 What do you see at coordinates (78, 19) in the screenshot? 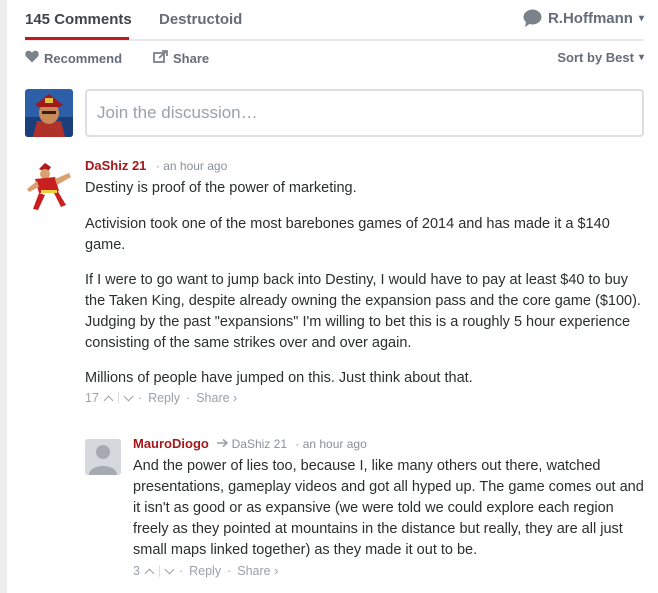
I see `tab-comments: 145 Comments` at bounding box center [78, 19].